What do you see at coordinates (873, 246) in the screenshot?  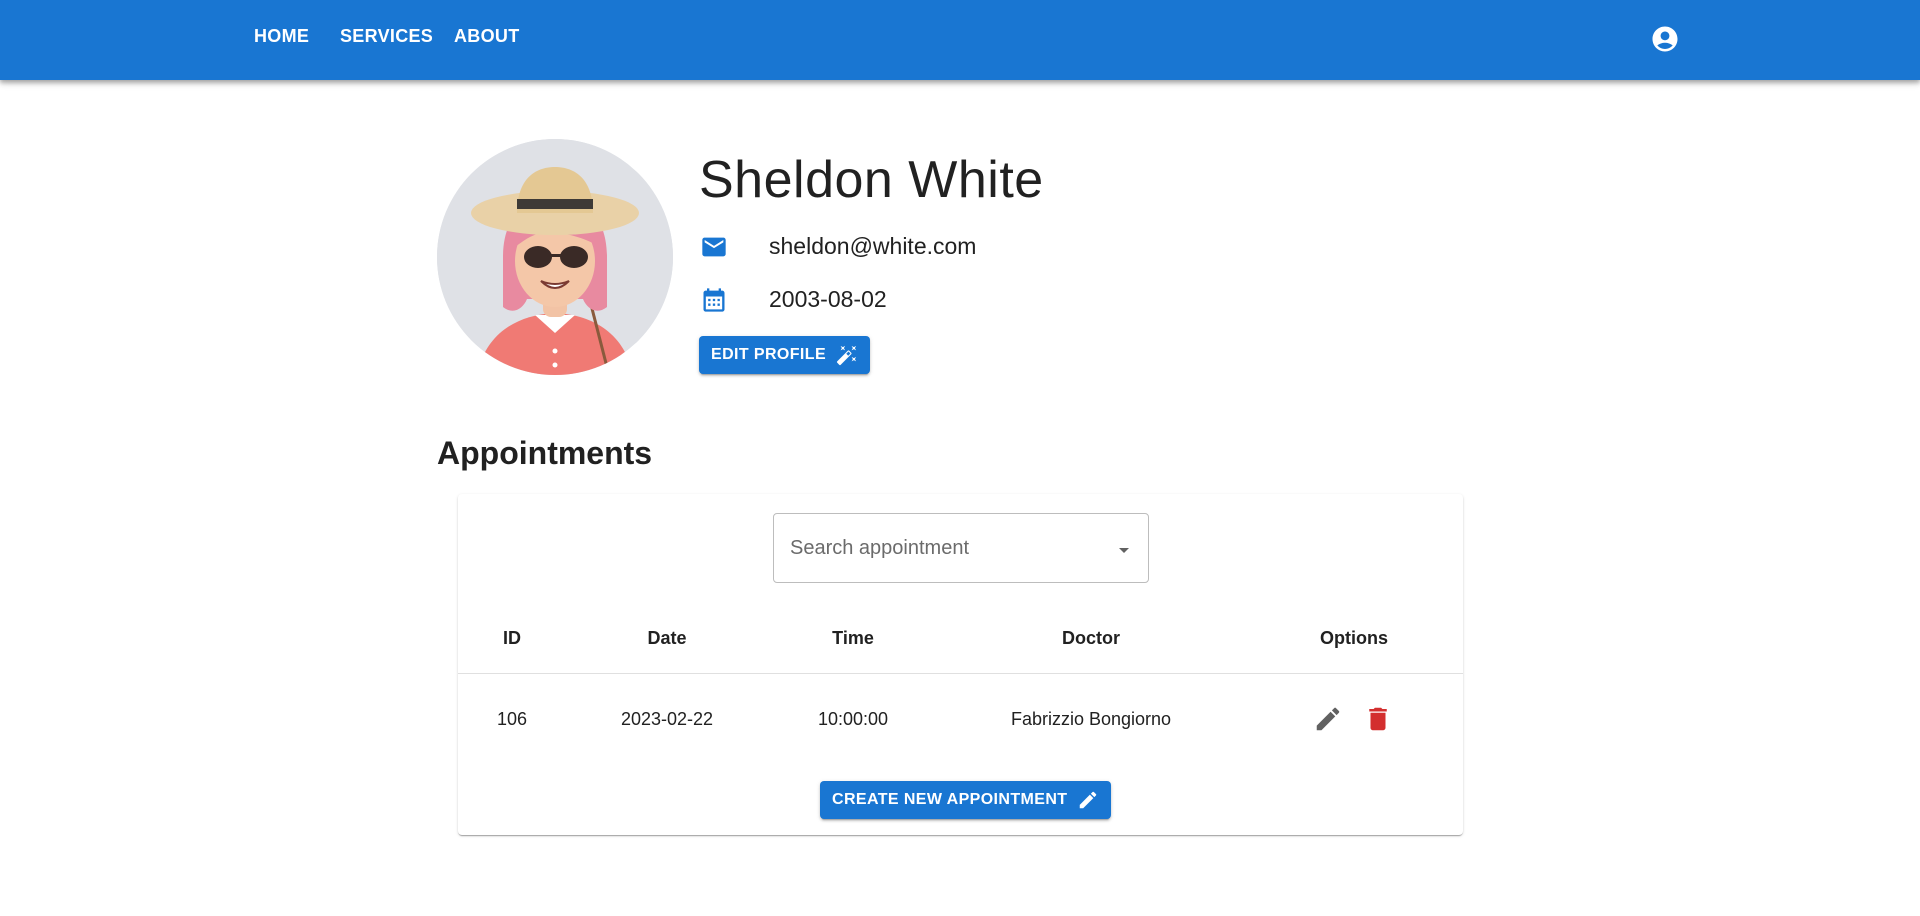 I see `profile-email: sheldon@white.com` at bounding box center [873, 246].